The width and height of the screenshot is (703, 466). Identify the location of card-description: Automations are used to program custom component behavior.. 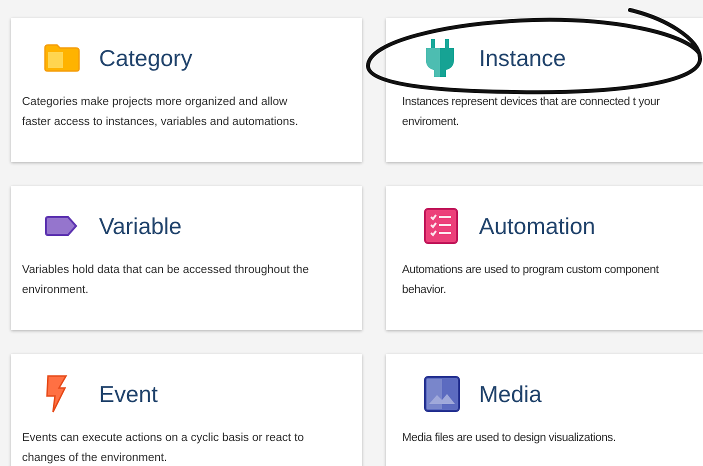
(531, 280).